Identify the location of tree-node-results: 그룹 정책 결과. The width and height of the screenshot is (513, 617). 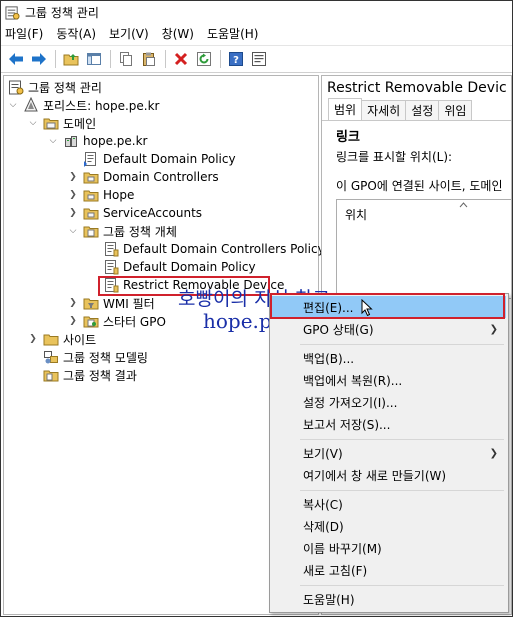
(82, 375).